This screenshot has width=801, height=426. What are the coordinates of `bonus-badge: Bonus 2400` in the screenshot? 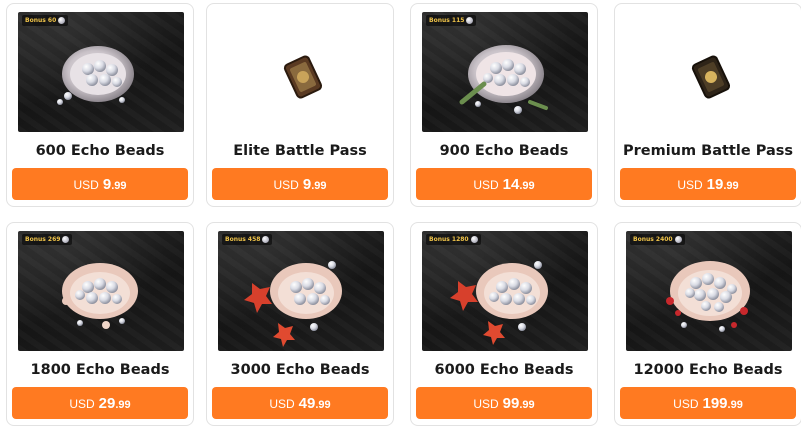 It's located at (657, 239).